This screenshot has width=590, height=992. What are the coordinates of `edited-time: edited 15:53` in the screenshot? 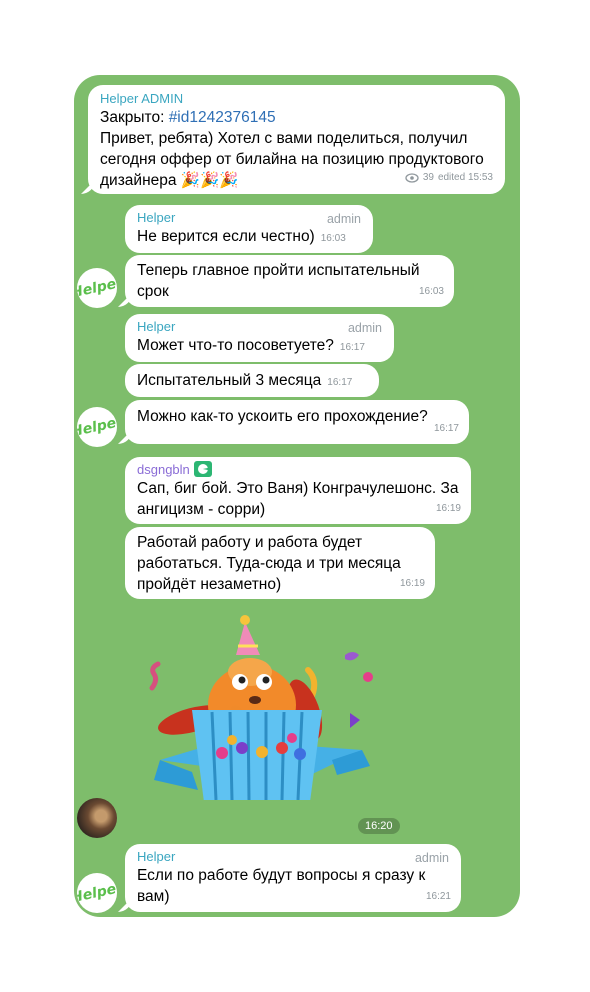 It's located at (465, 177).